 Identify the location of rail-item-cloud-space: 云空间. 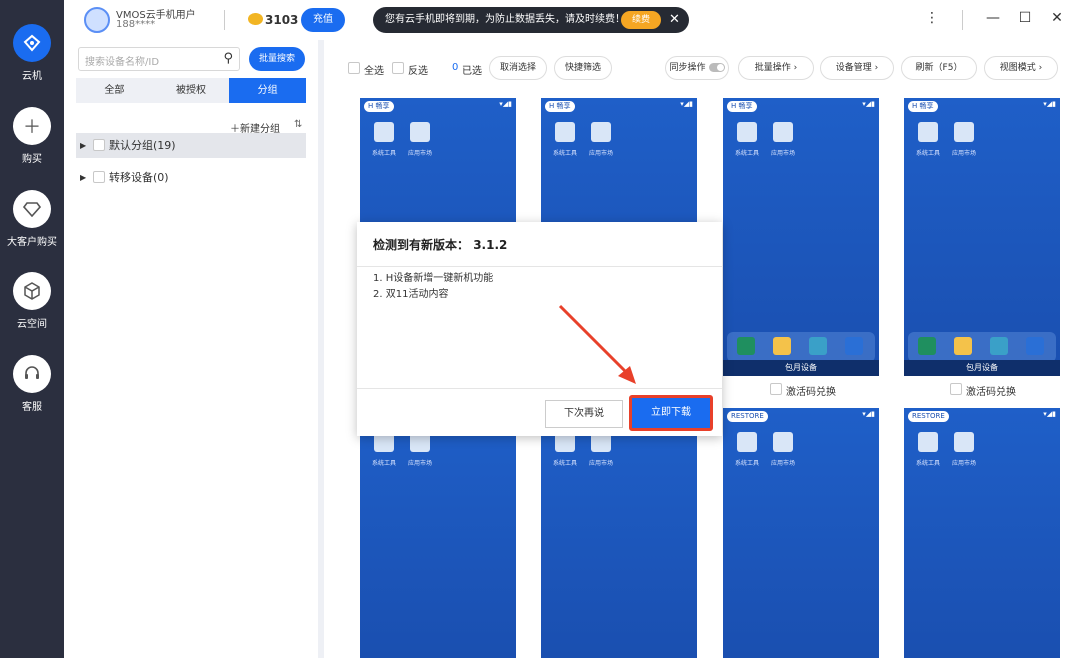
(32, 301).